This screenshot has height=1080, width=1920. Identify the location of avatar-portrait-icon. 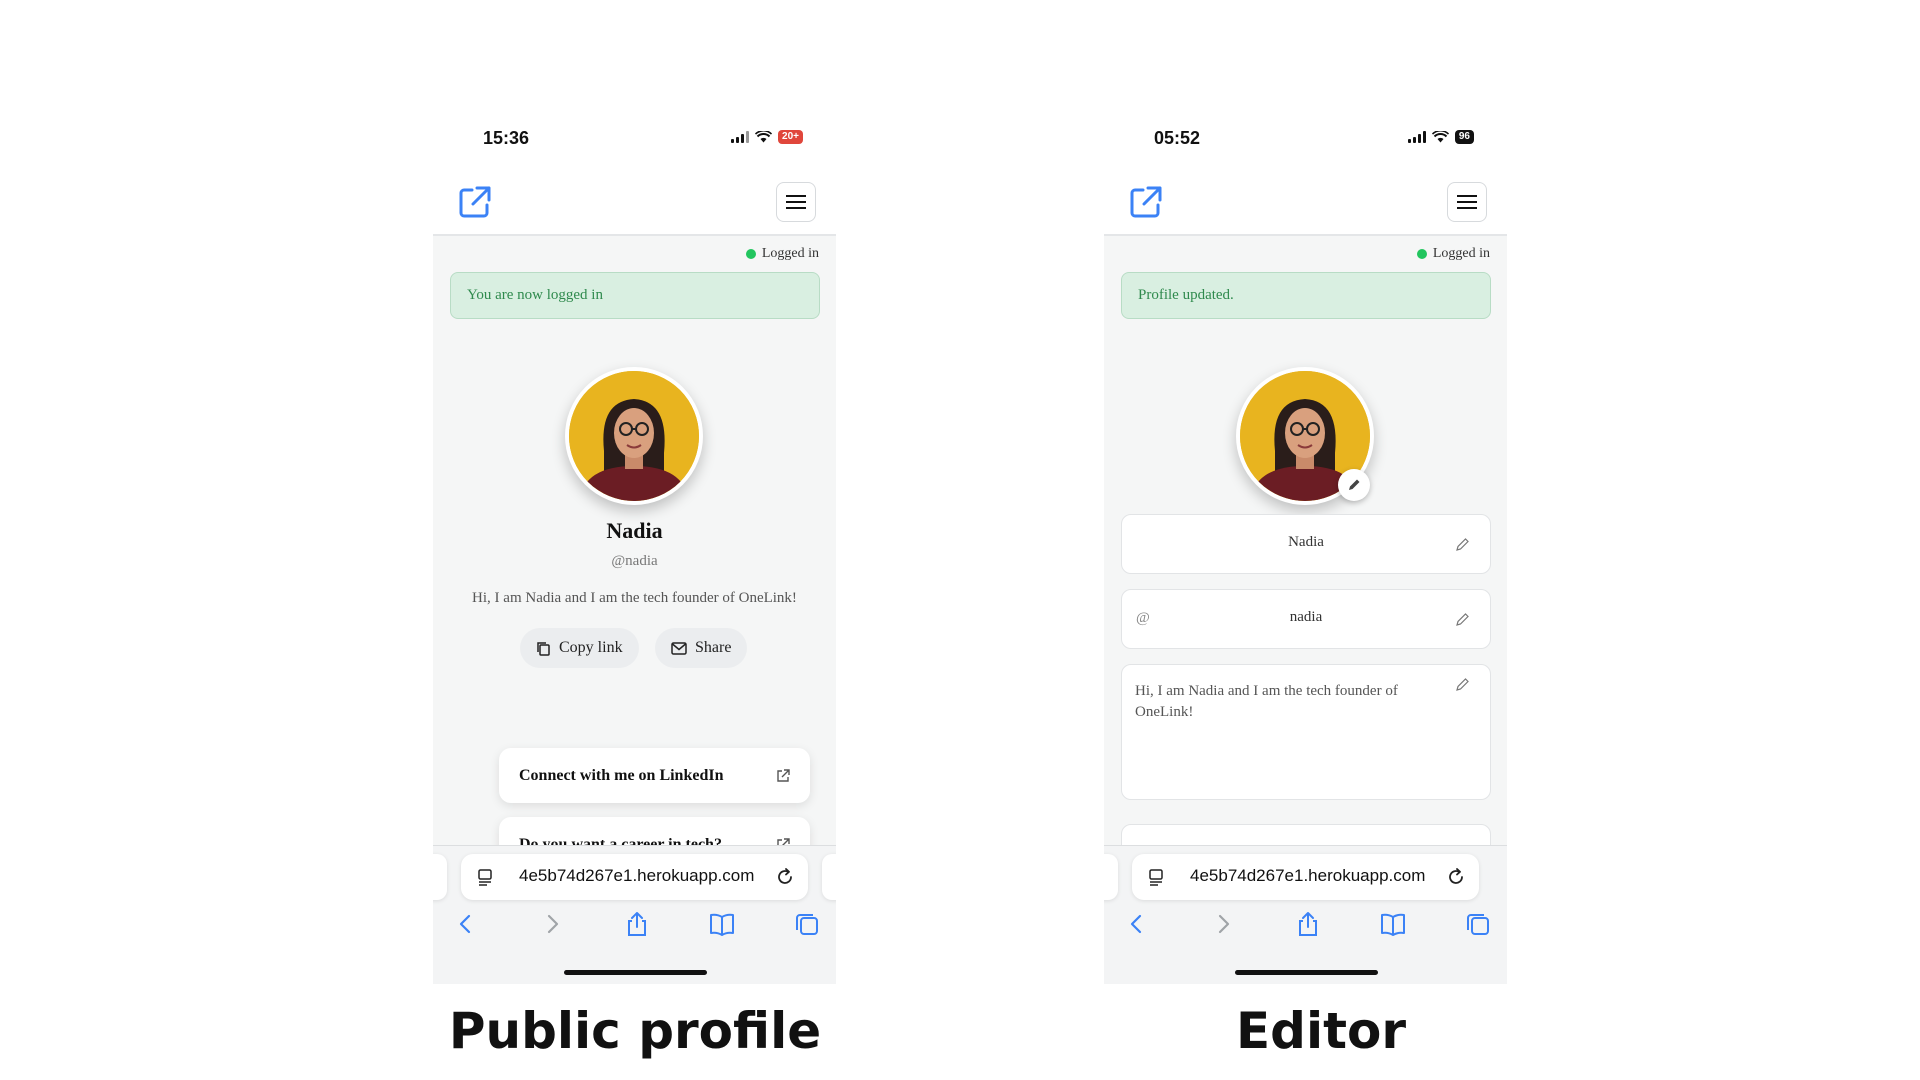
(634, 436).